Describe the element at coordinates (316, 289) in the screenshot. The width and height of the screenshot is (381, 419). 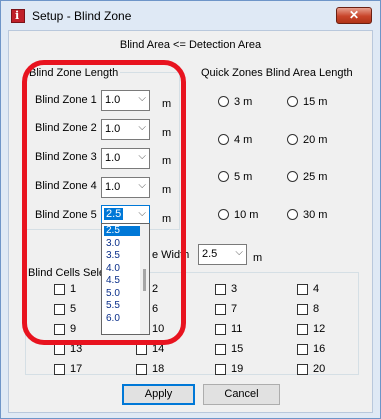
I see `blind-cell-4-label: 4` at that location.